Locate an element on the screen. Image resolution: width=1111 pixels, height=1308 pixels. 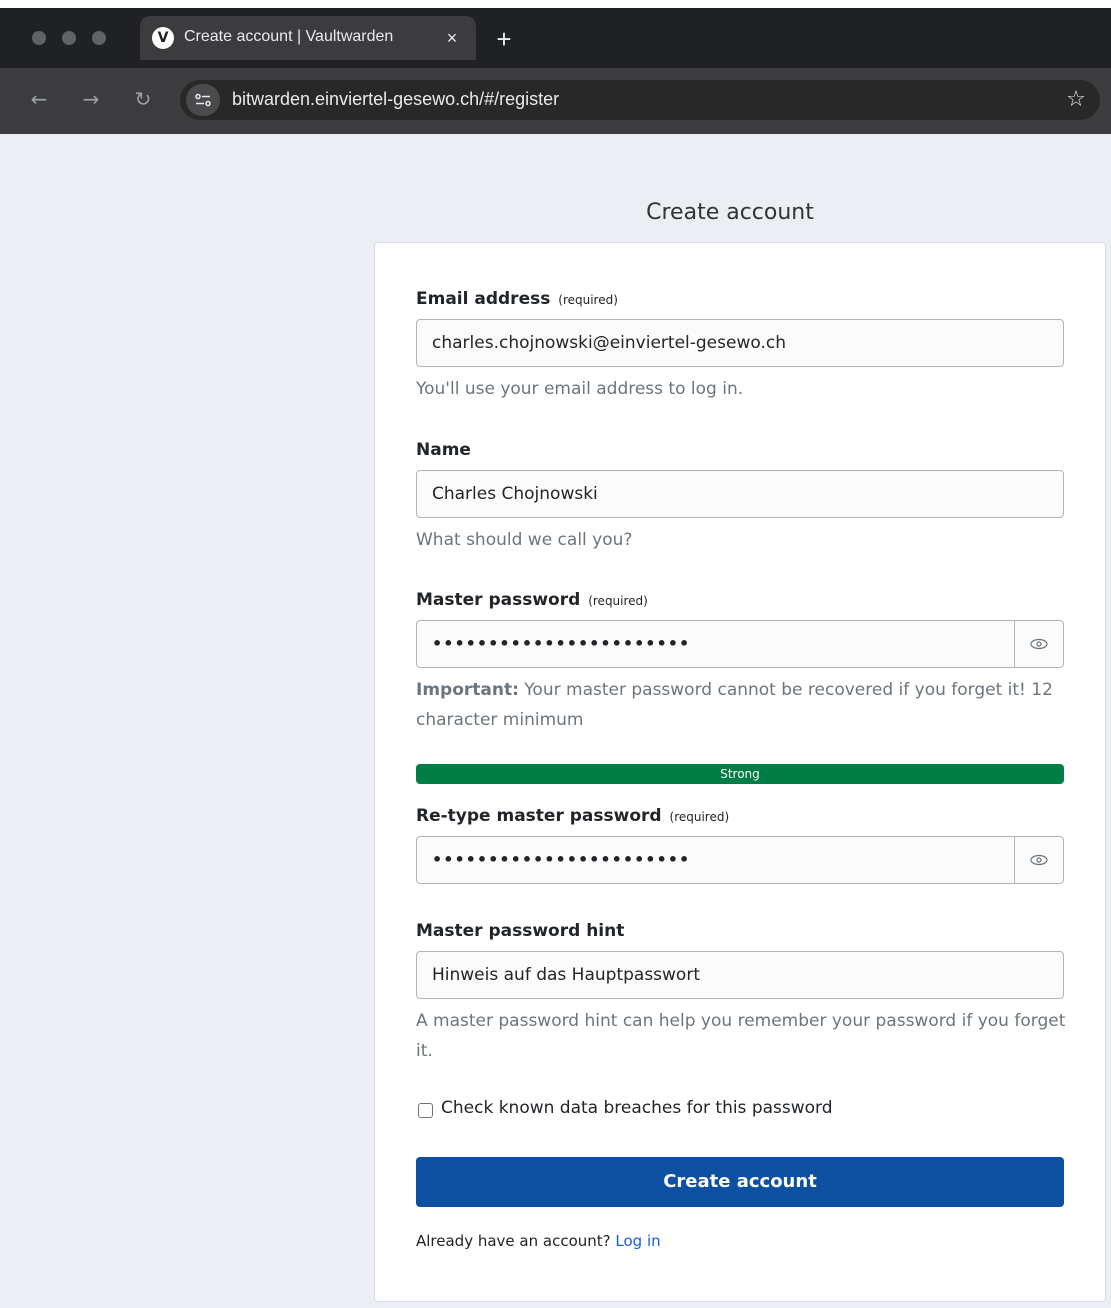
tab-title: Create account | Vaultwarden is located at coordinates (289, 36).